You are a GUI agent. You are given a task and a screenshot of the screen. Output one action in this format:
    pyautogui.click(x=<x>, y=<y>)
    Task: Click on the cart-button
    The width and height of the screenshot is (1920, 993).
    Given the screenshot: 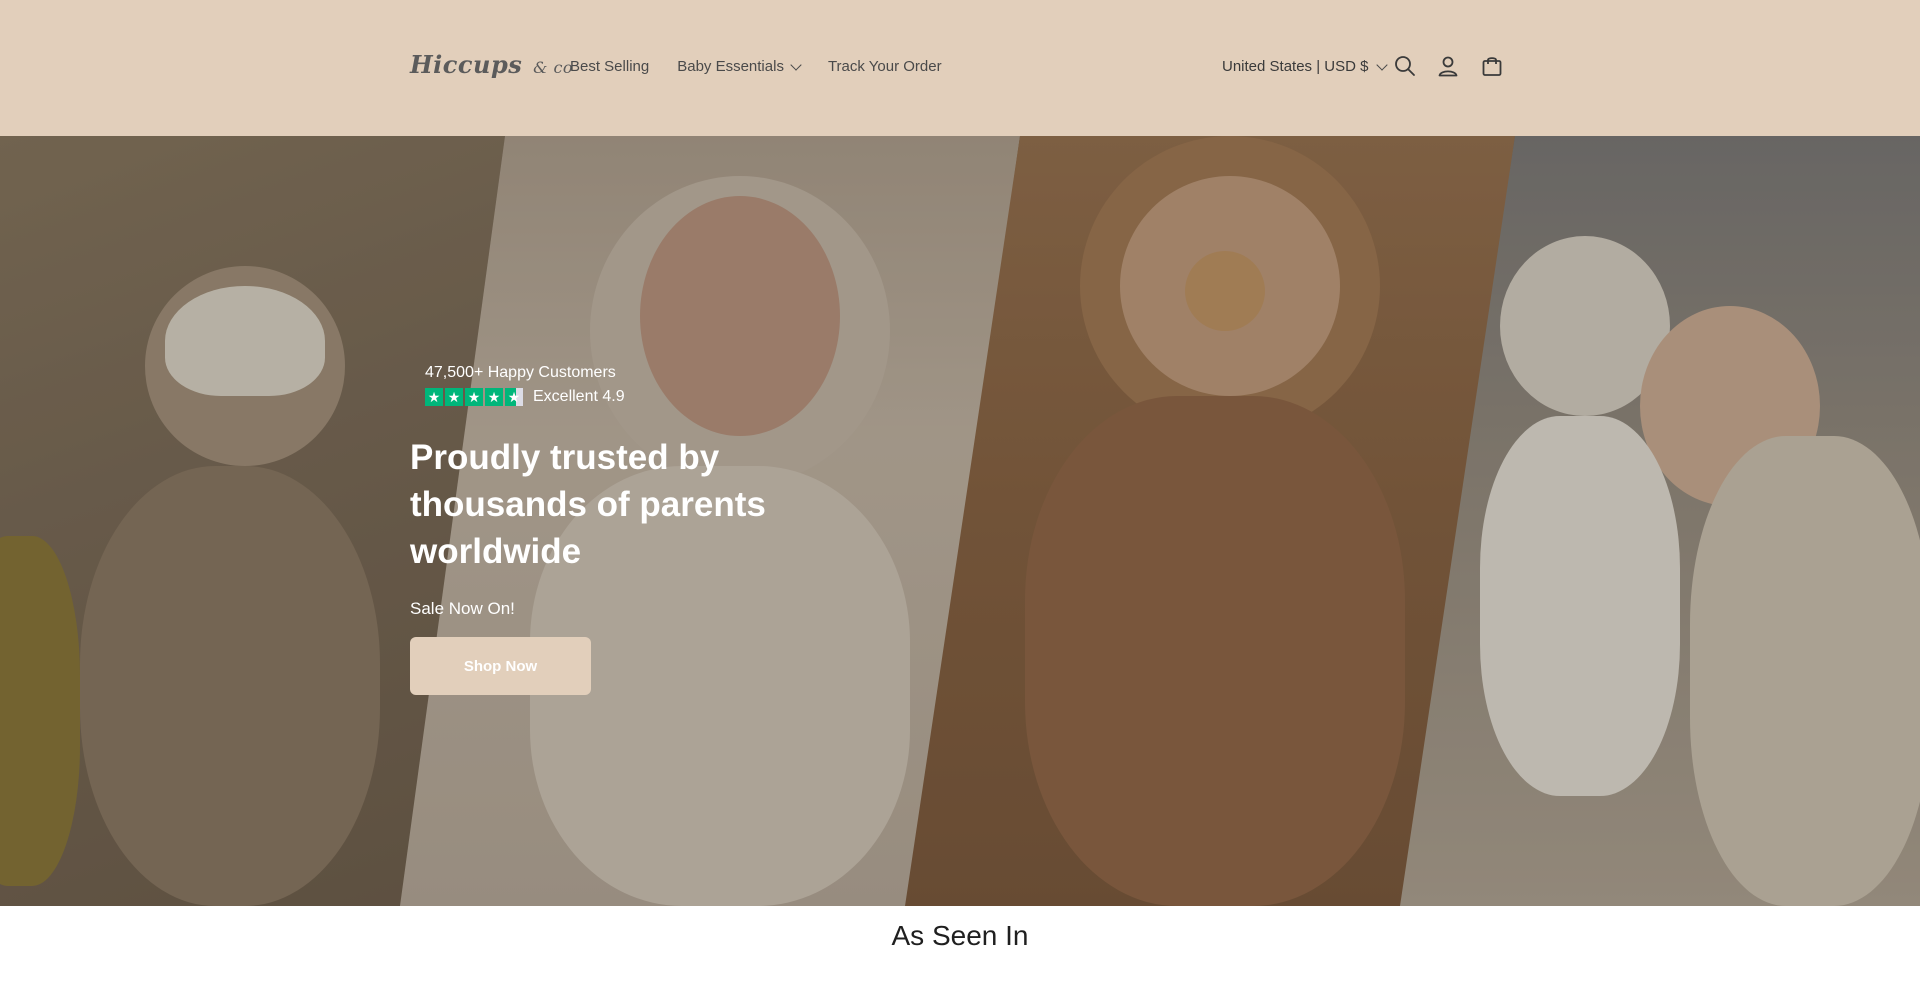 What is the action you would take?
    pyautogui.click(x=1492, y=66)
    